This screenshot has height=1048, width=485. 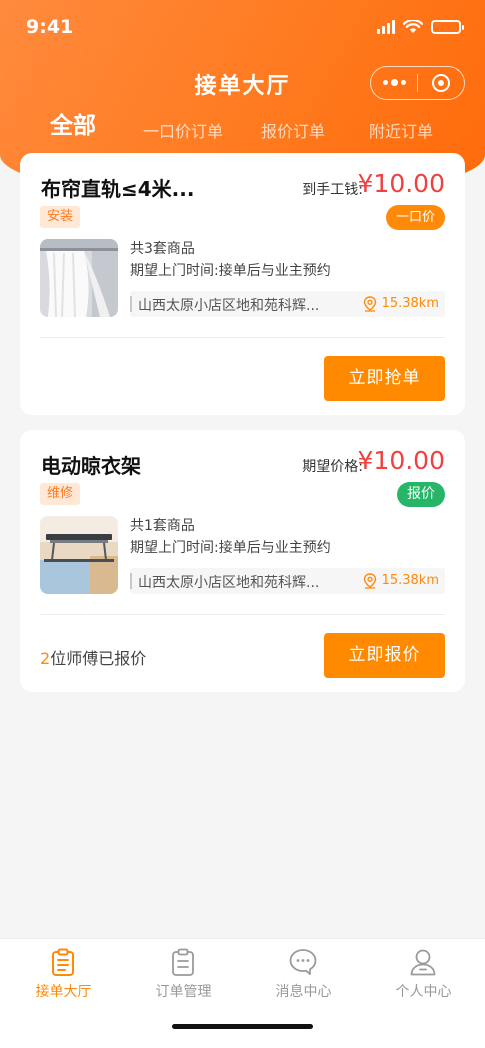 What do you see at coordinates (183, 962) in the screenshot?
I see `clipboard-icon` at bounding box center [183, 962].